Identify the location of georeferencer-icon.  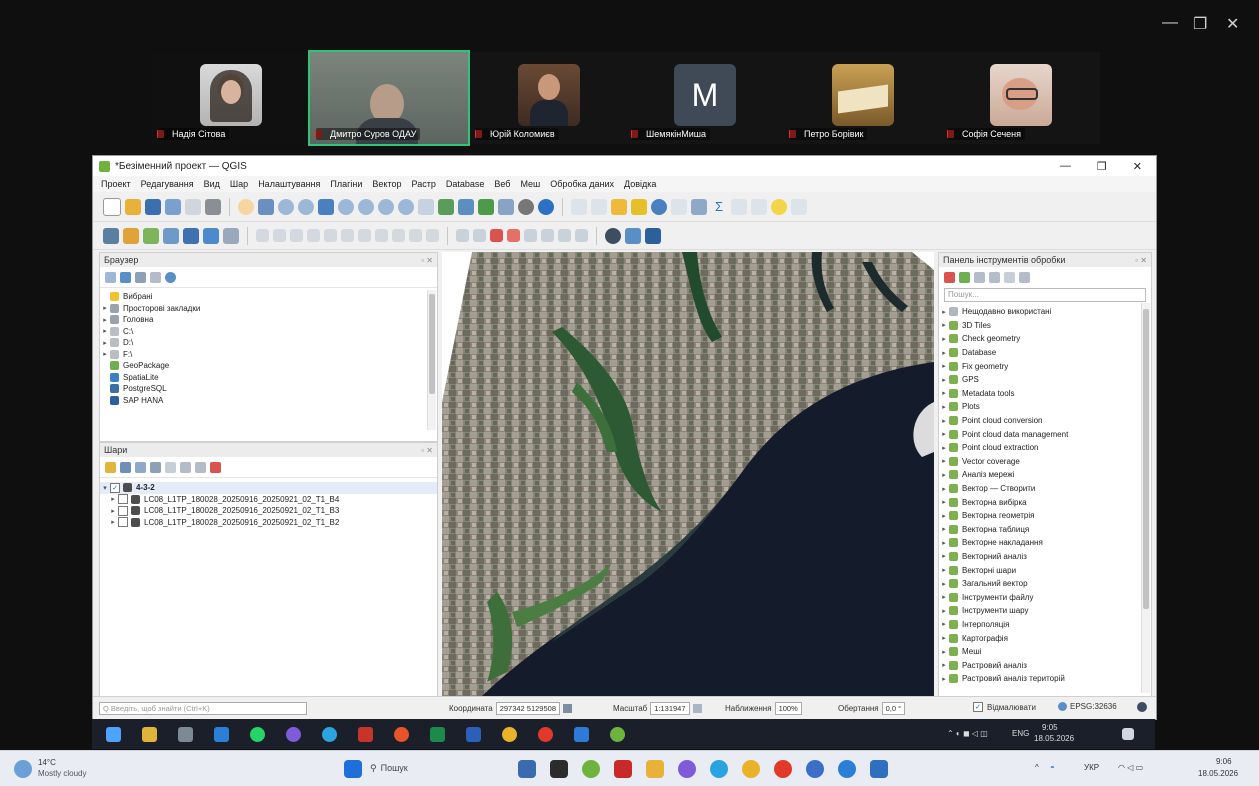
(613, 235).